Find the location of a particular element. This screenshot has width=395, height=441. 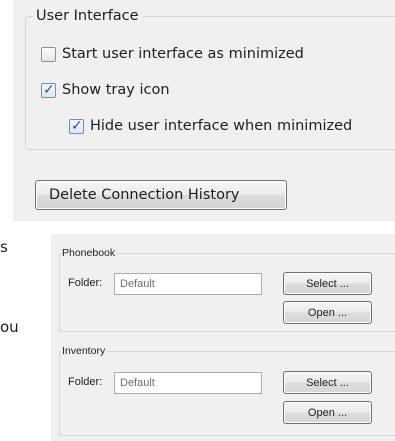

inventory-folder-label: Folder: is located at coordinates (85, 382).